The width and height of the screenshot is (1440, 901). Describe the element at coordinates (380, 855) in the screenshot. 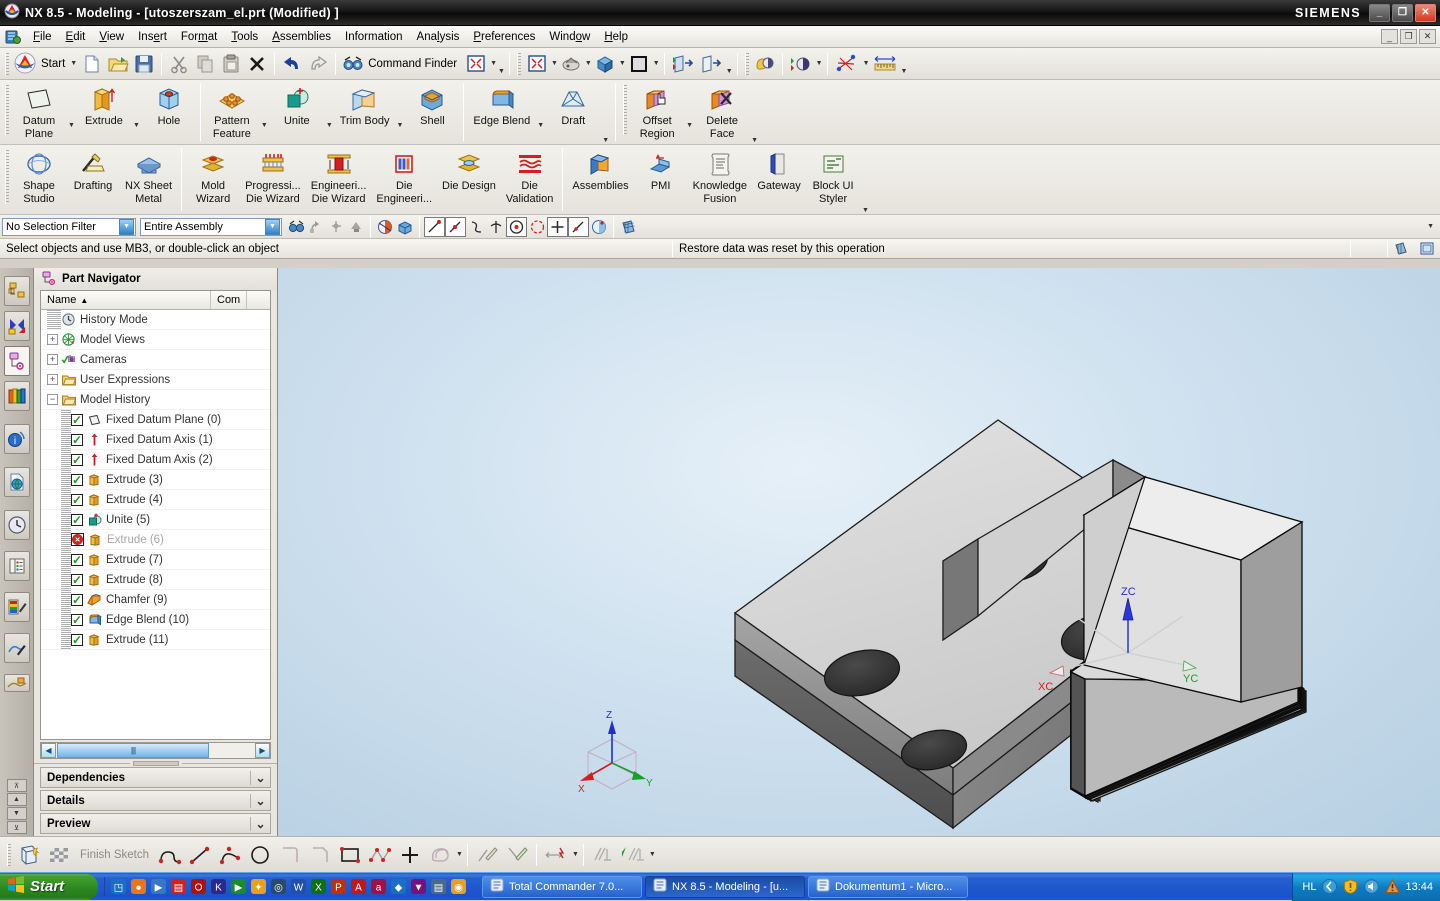

I see `studio-spline-button` at that location.